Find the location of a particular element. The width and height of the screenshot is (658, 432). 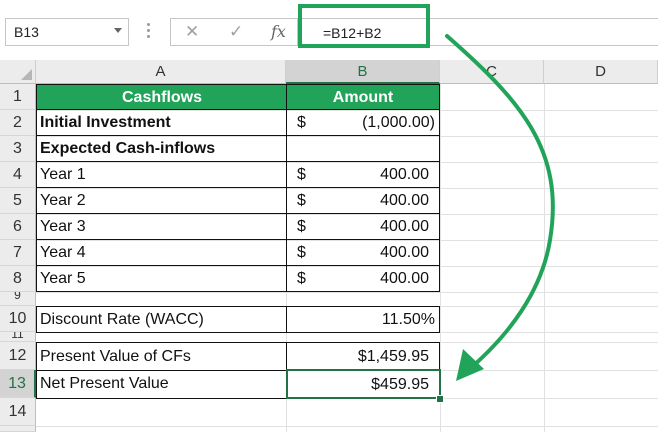

arrow-curve is located at coordinates (500, 204).